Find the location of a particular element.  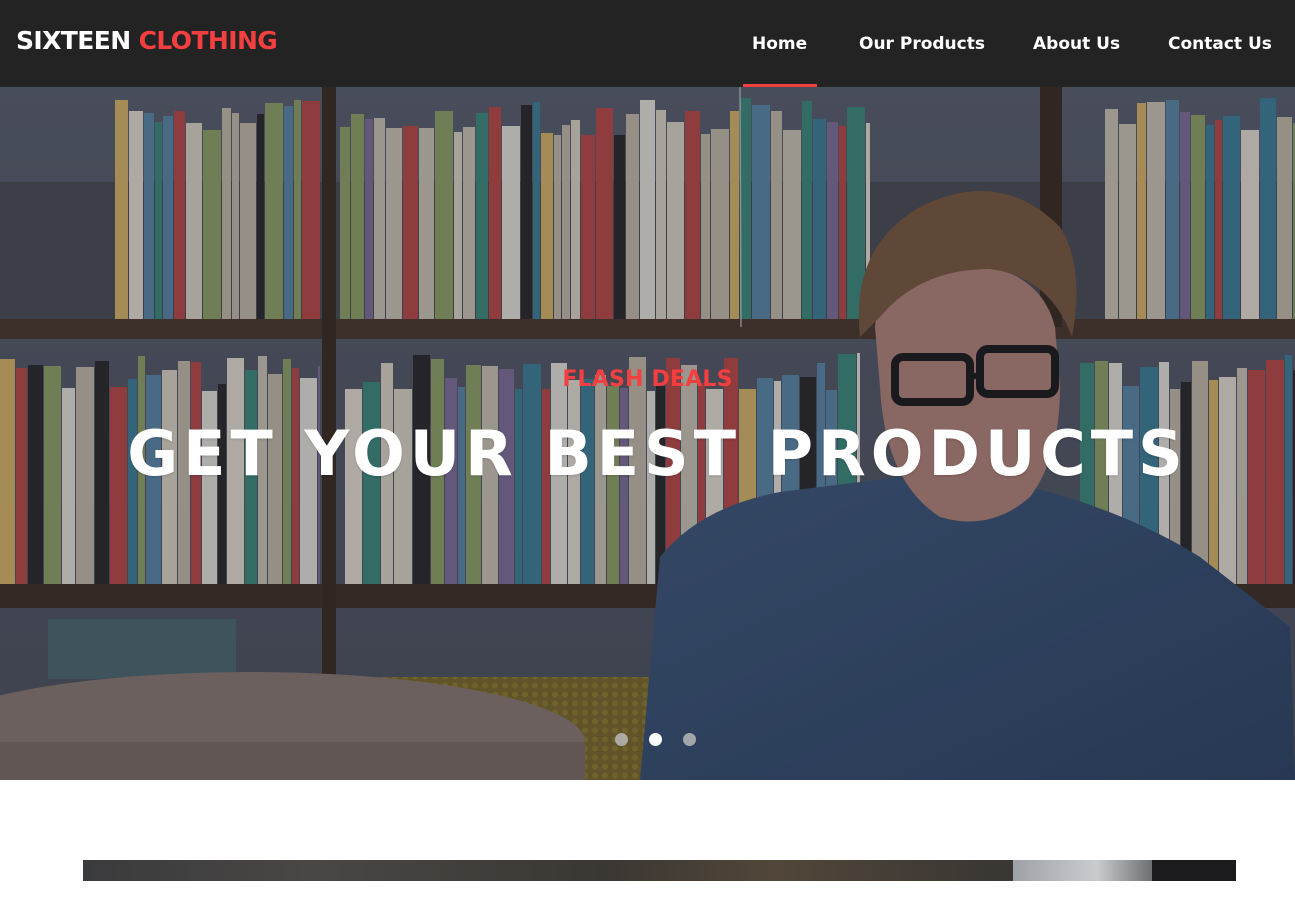

nav-contact-us: Contact Us is located at coordinates (1220, 43).